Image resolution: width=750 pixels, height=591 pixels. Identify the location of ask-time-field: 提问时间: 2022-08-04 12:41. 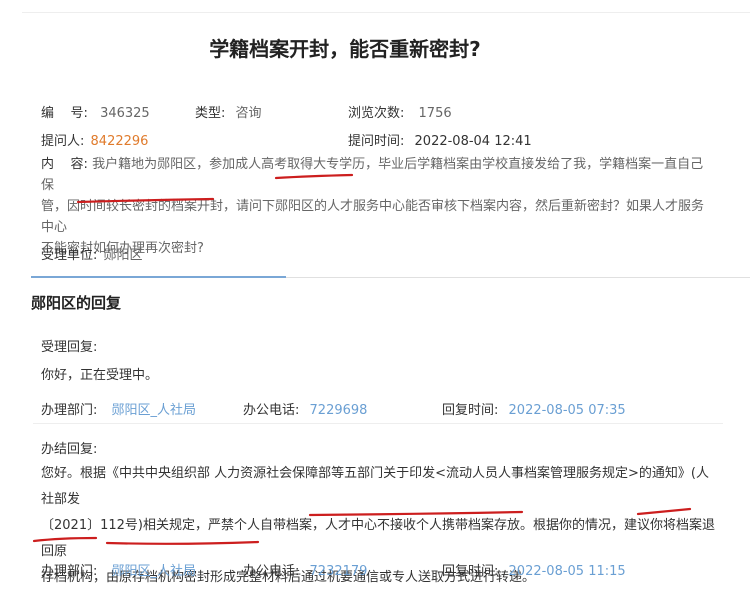
(440, 139).